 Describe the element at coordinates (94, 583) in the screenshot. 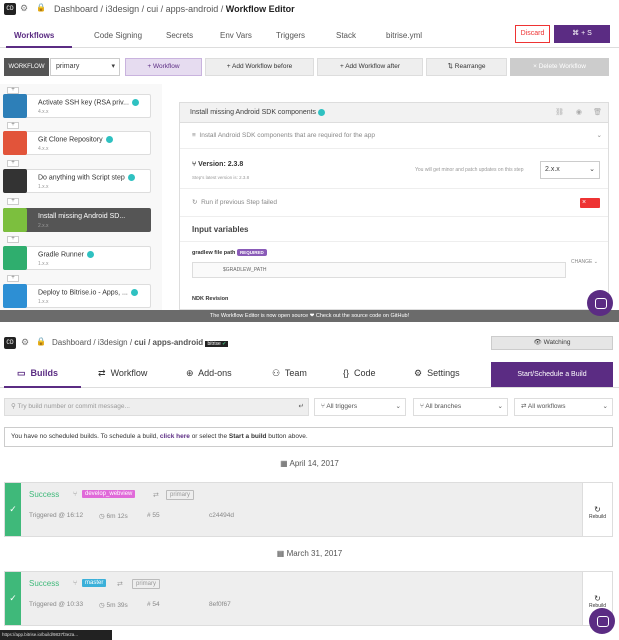

I see `branch-tag: master` at that location.